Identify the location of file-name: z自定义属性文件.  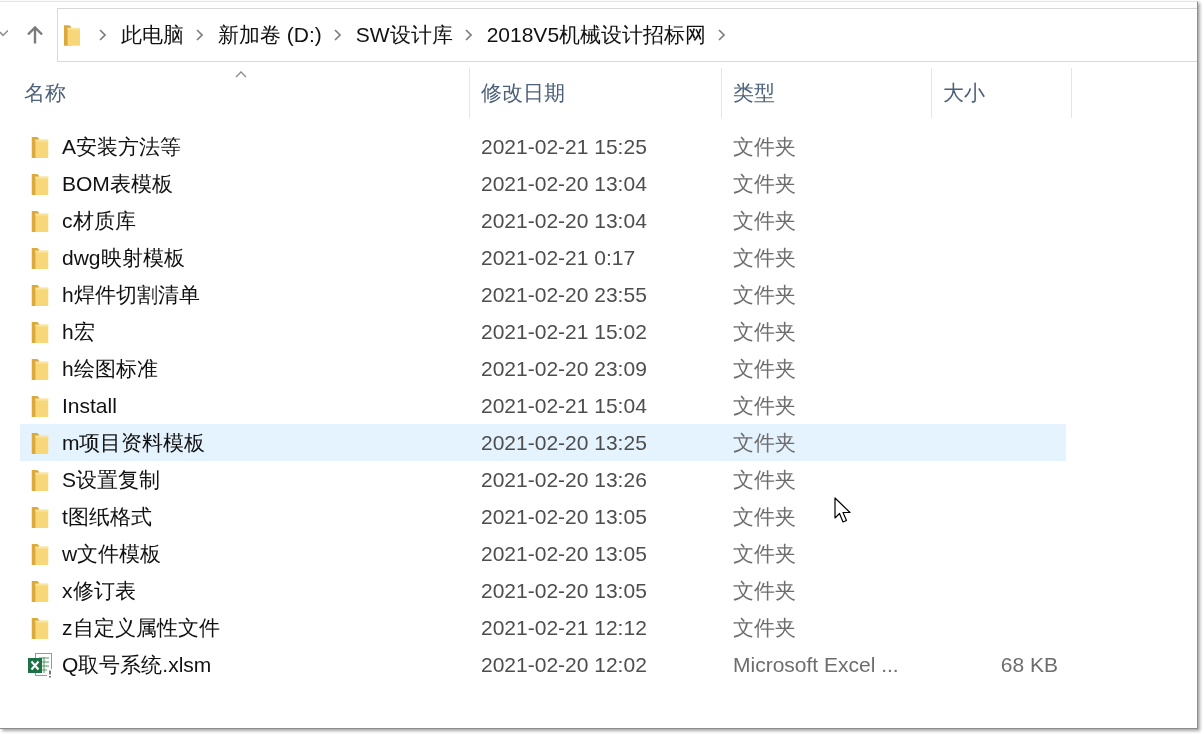
(141, 627).